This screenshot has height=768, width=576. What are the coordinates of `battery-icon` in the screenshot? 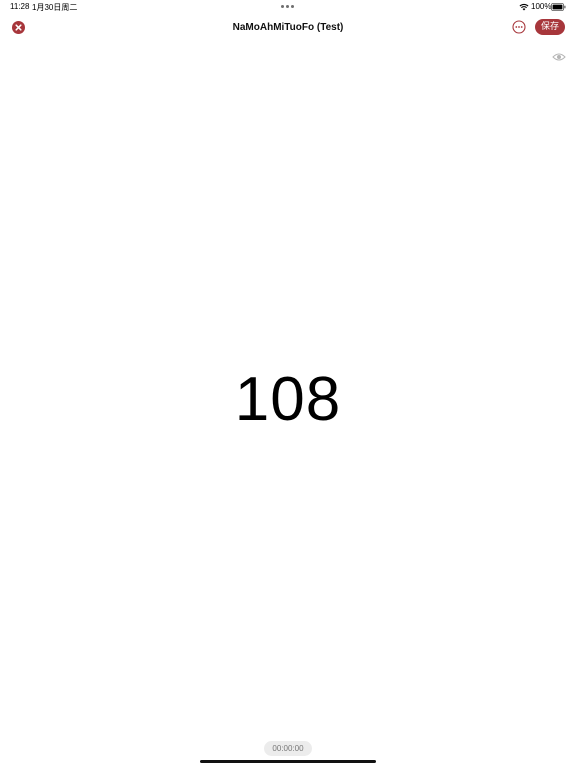 It's located at (558, 7).